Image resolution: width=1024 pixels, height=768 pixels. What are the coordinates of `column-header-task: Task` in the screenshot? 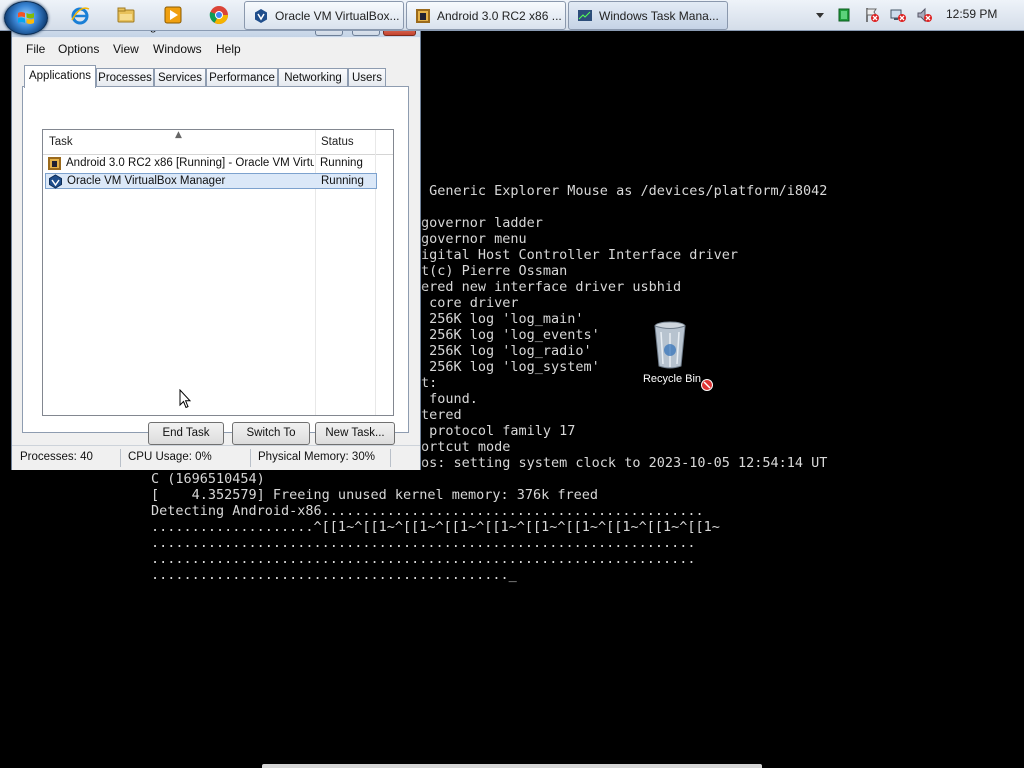 It's located at (61, 142).